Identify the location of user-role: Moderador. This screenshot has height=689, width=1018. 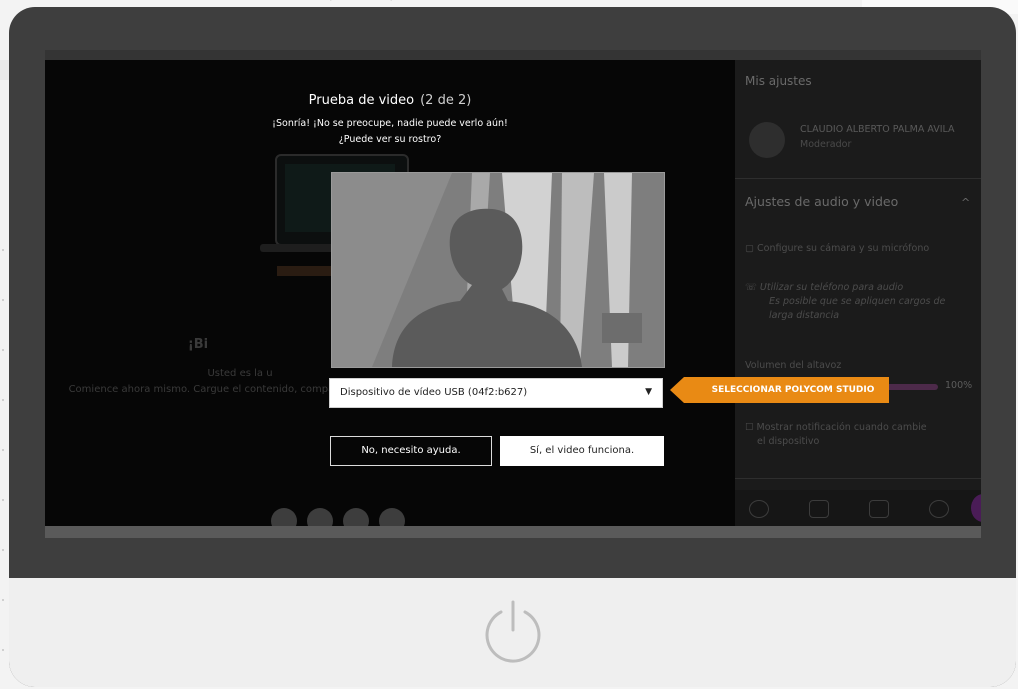
(826, 144).